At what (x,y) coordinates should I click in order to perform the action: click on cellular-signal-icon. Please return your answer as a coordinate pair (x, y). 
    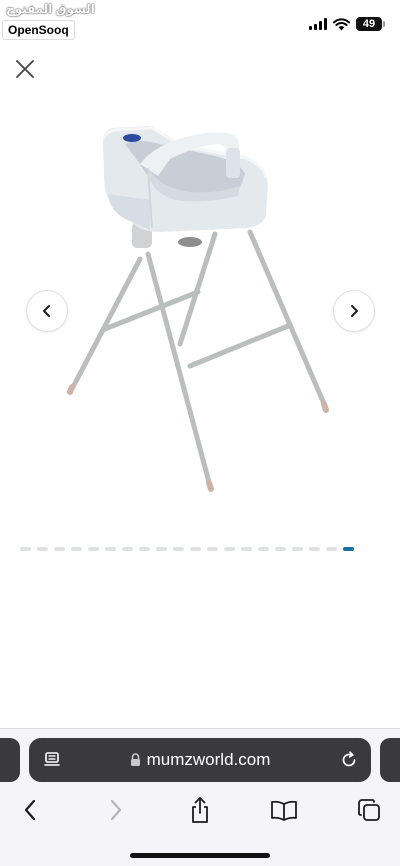
    Looking at the image, I should click on (318, 24).